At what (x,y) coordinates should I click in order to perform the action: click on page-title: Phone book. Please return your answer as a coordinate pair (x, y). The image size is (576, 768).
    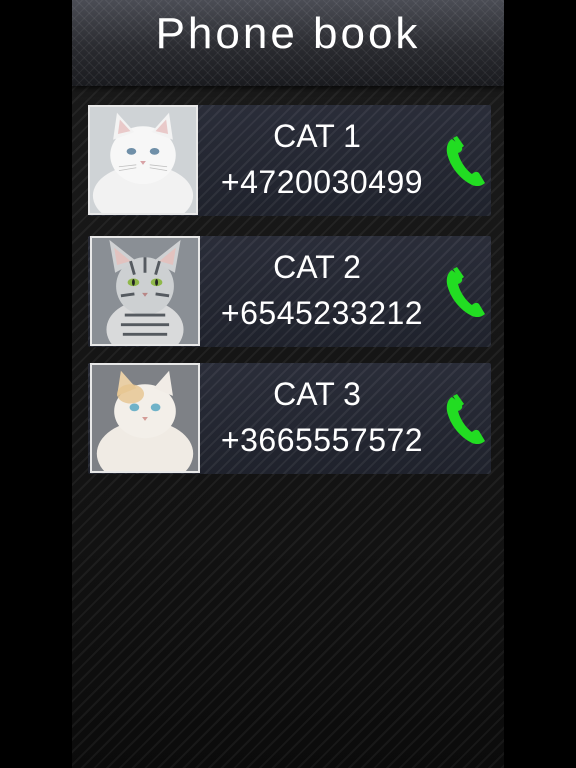
    Looking at the image, I should click on (288, 33).